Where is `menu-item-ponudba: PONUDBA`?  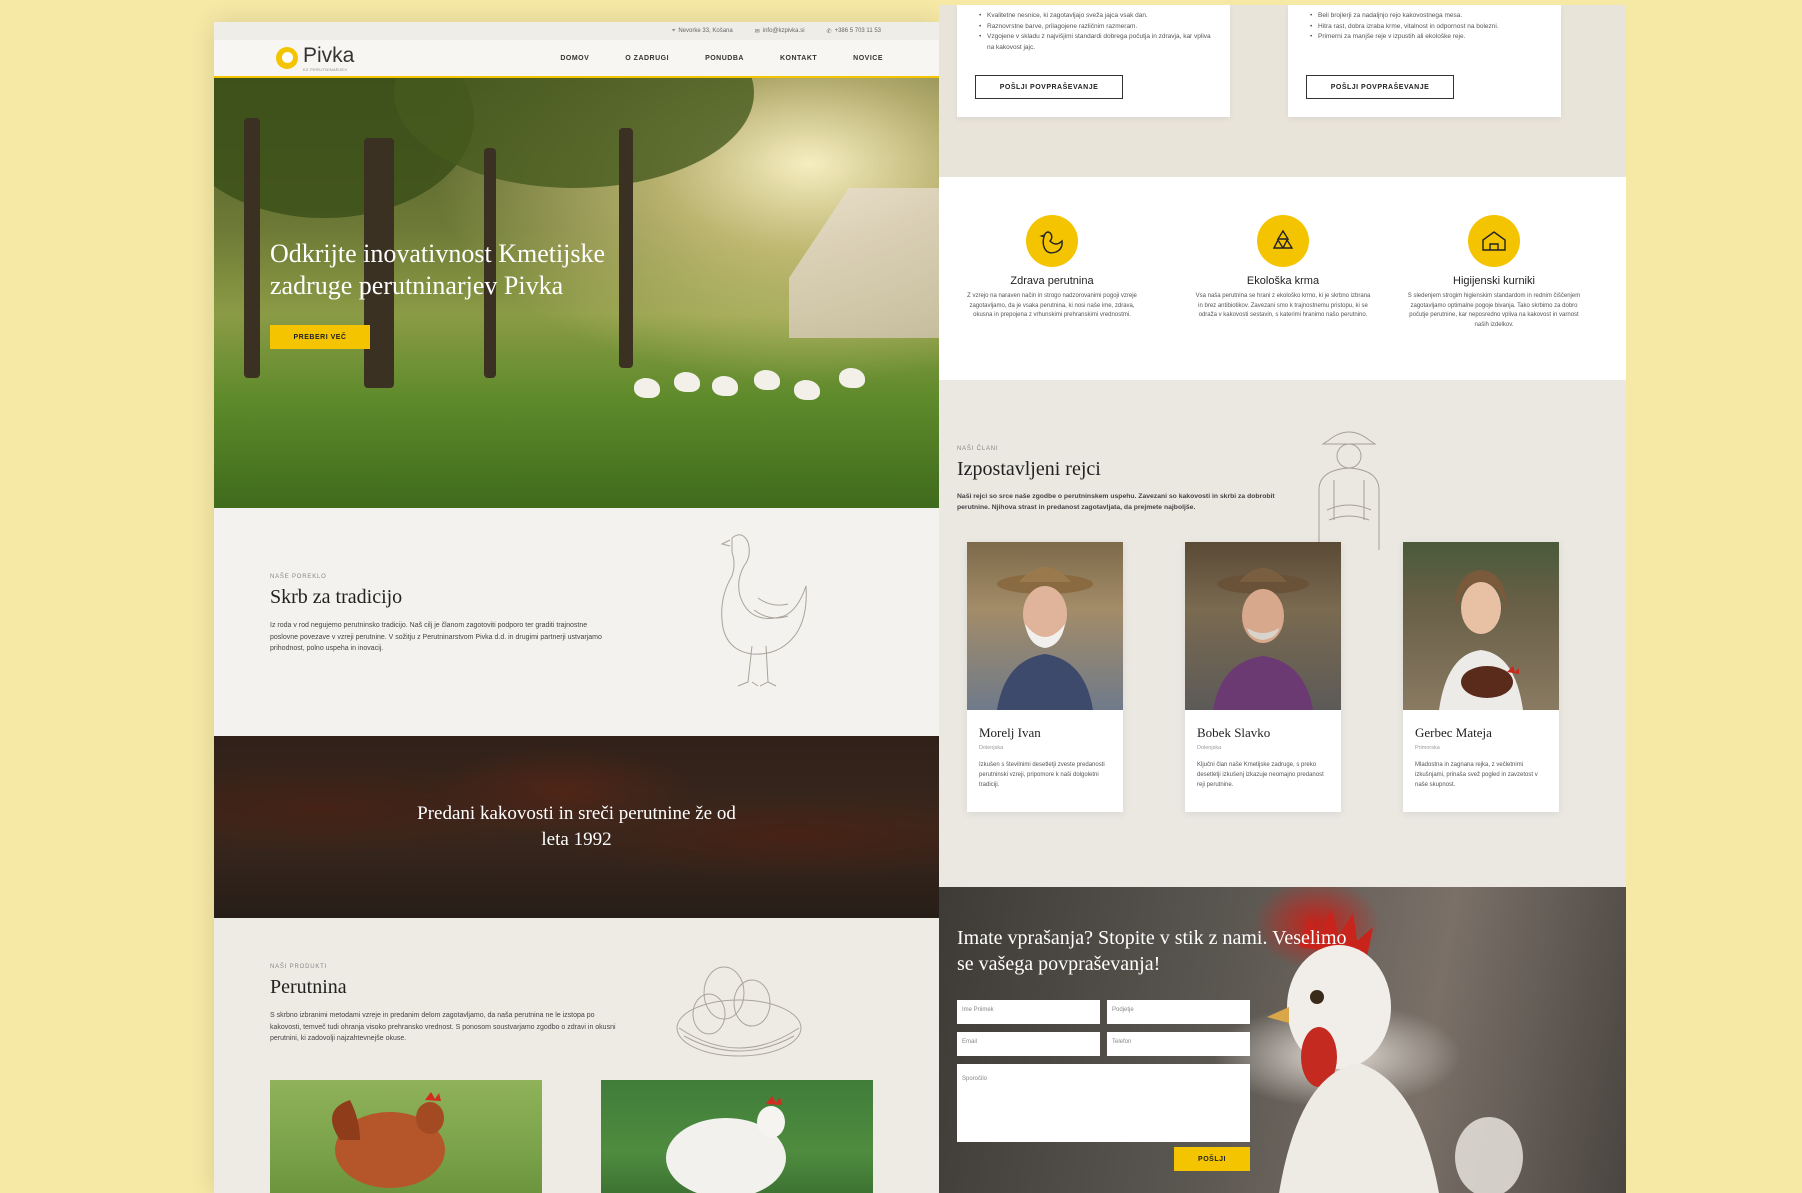
menu-item-ponudba: PONUDBA is located at coordinates (724, 58).